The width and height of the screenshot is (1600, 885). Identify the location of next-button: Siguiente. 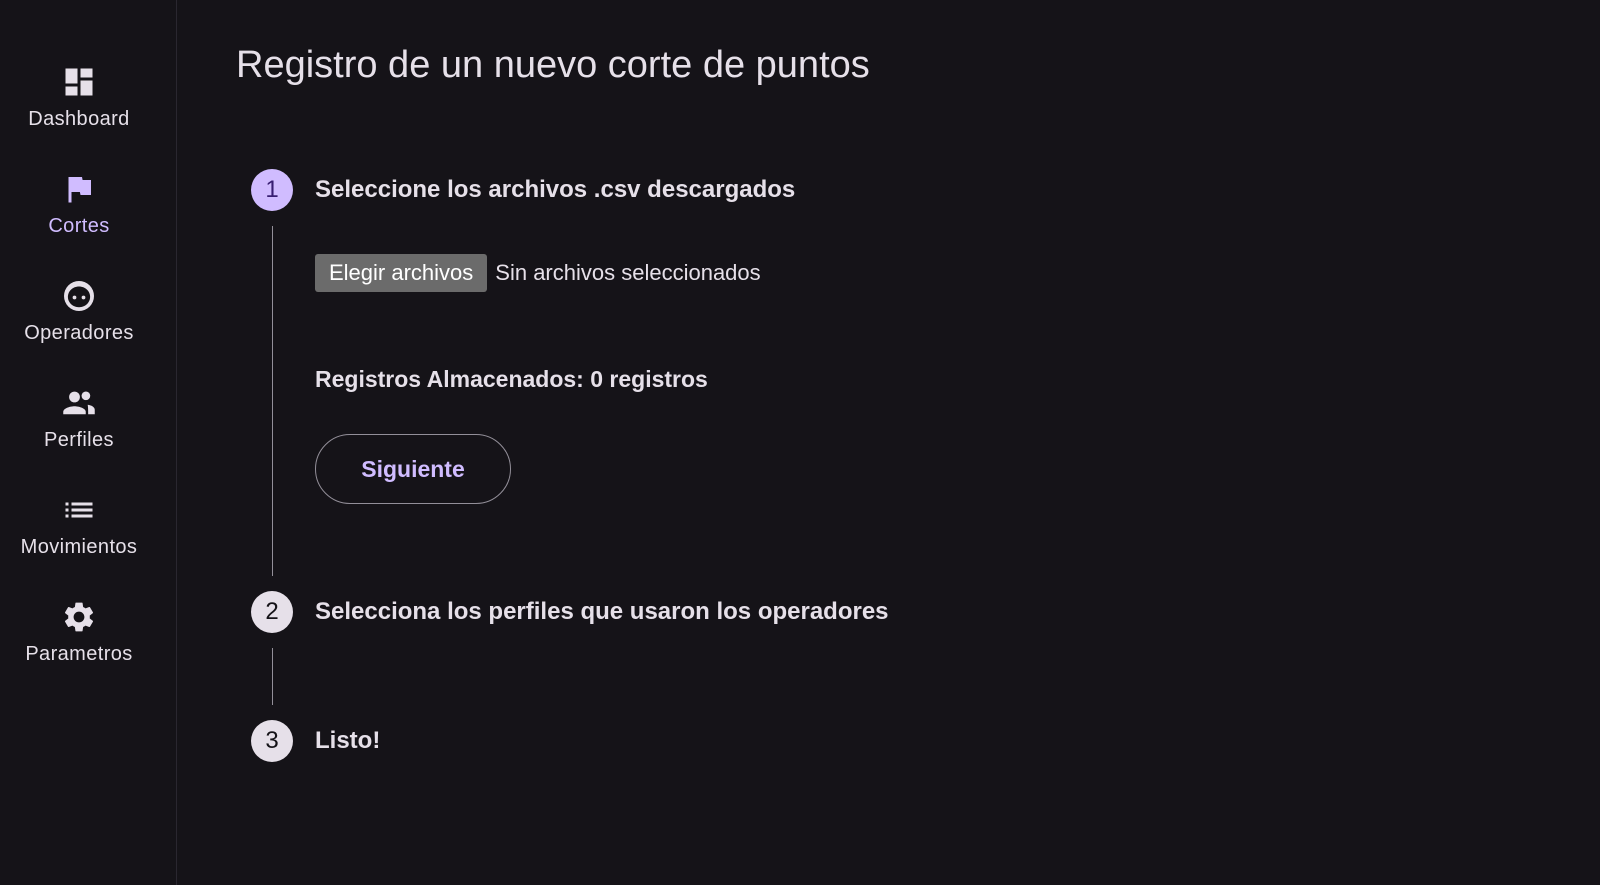
(413, 469).